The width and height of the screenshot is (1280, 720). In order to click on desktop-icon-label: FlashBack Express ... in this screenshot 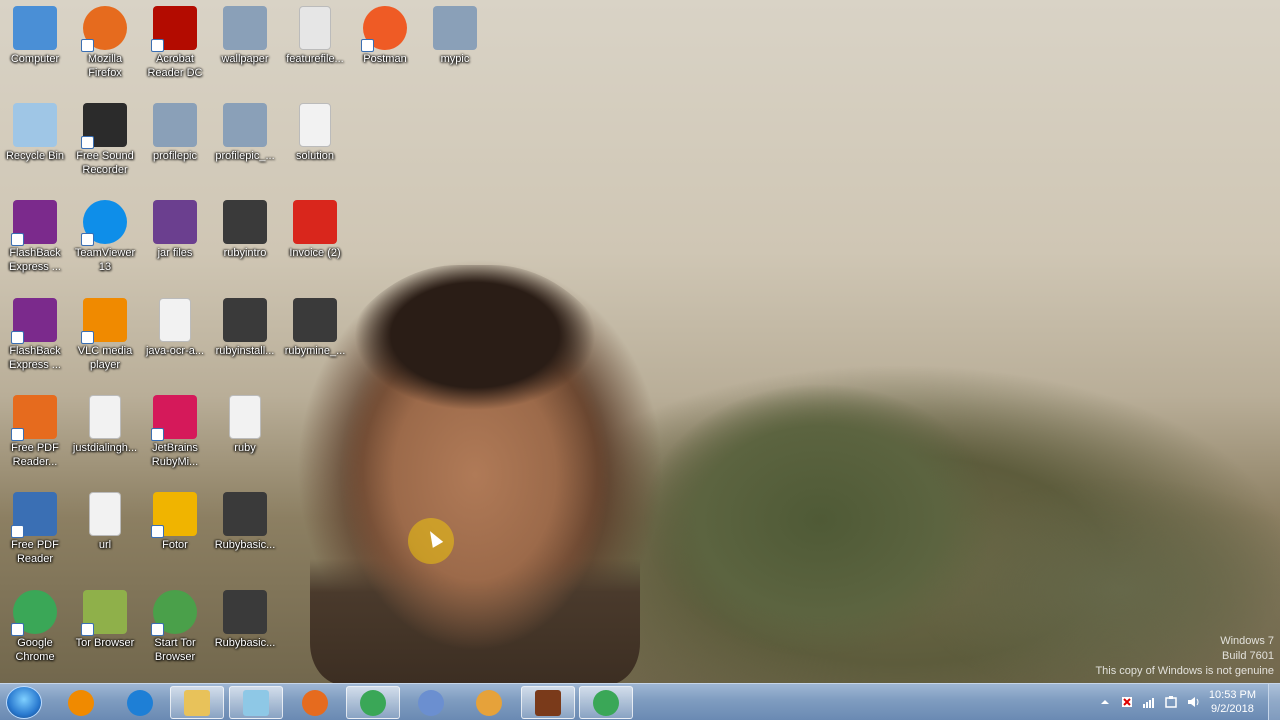, I will do `click(35, 358)`.